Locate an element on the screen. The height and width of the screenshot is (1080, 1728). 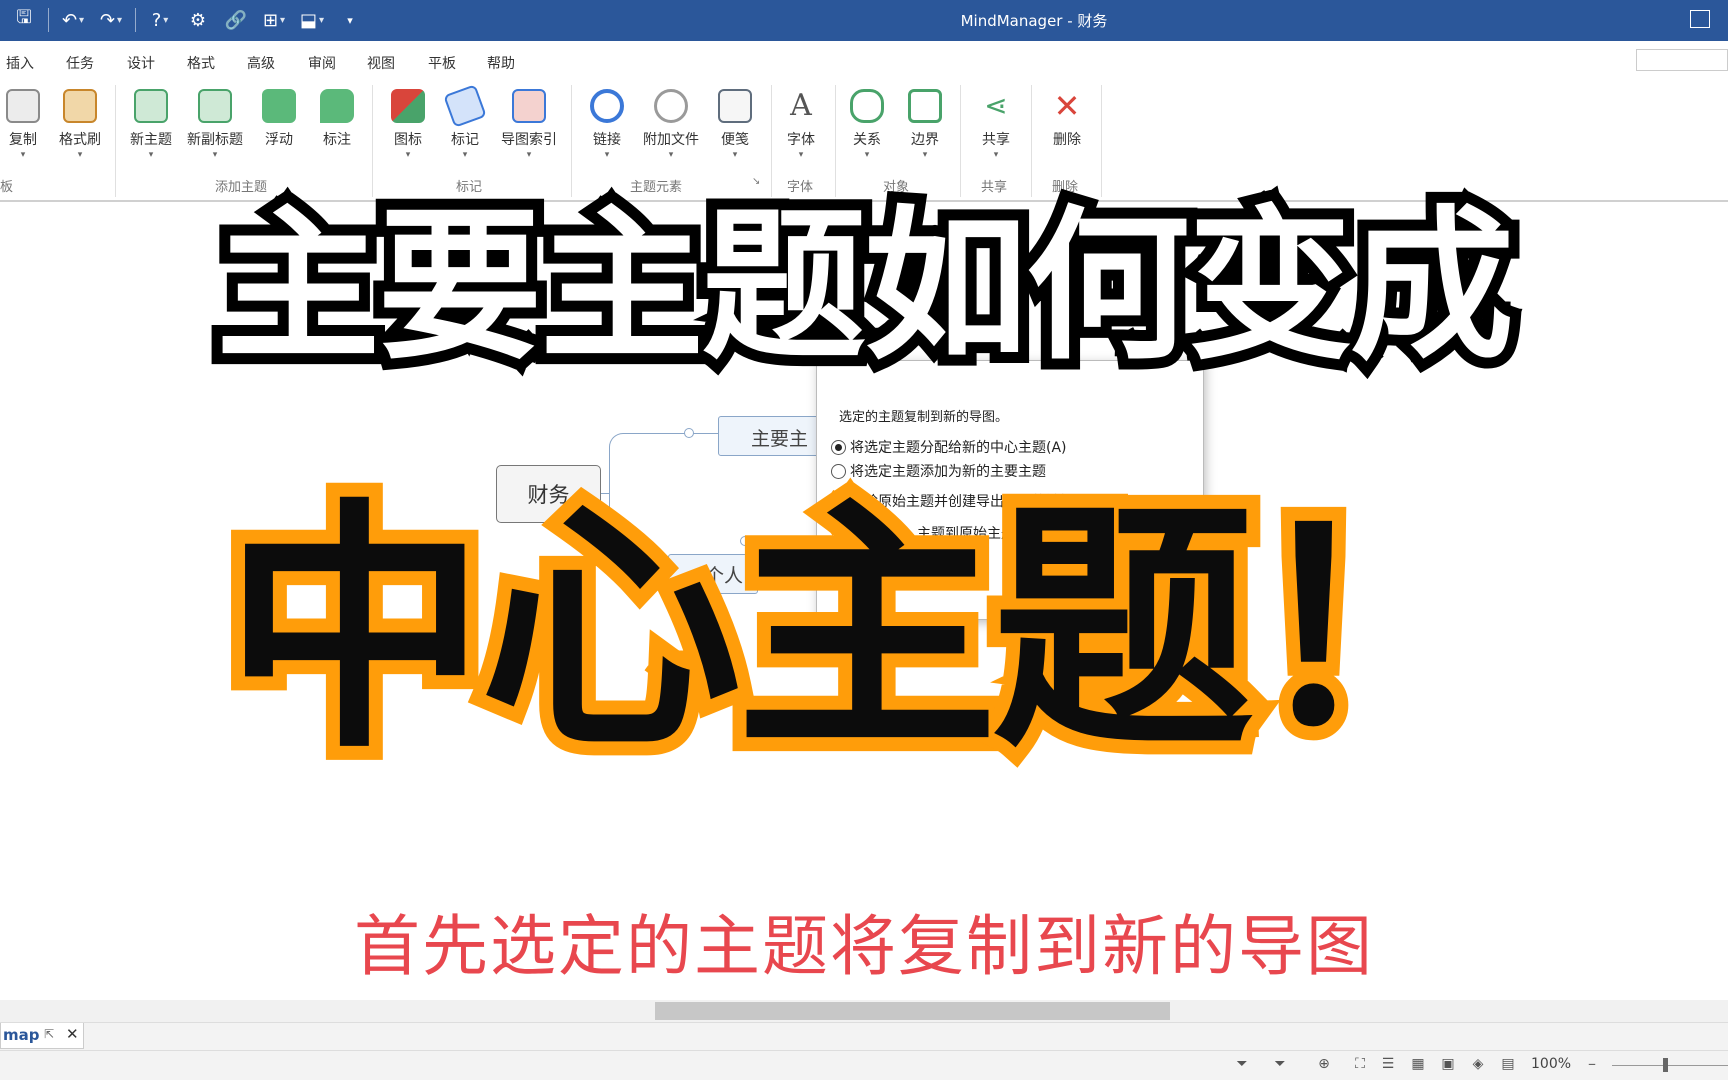
collapse-handle is located at coordinates (689, 433).